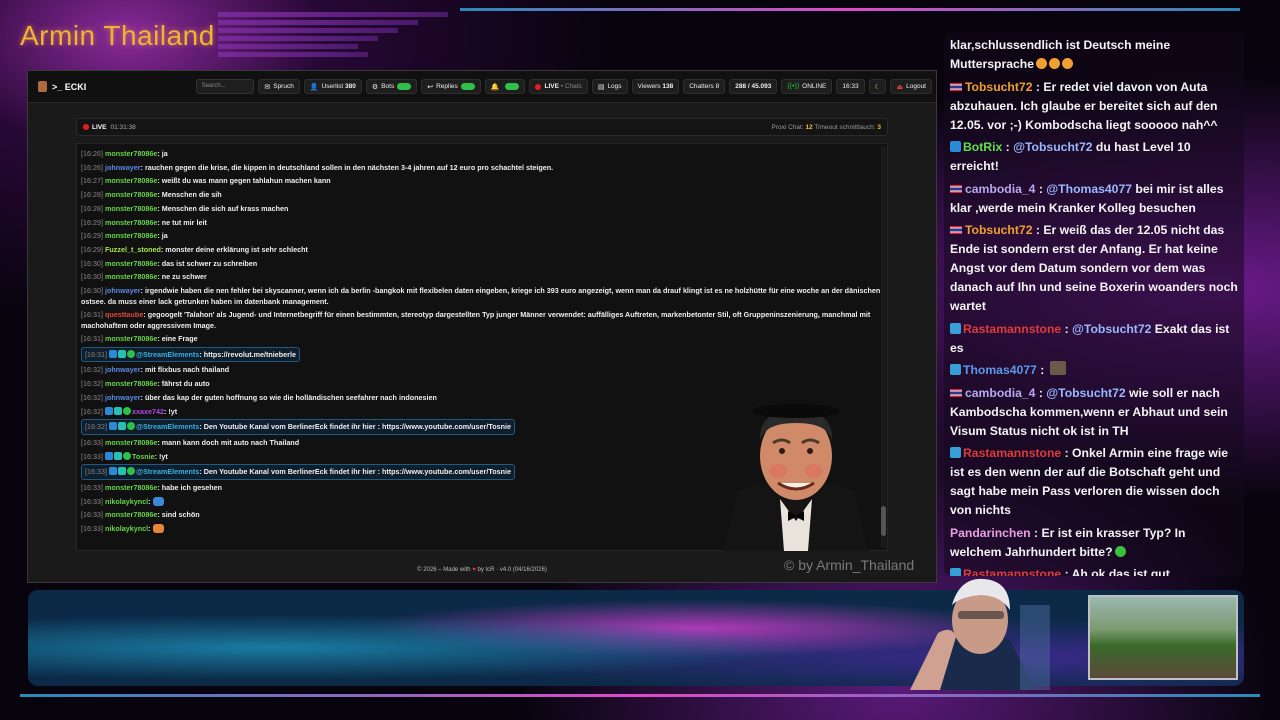 This screenshot has height=720, width=1280. I want to click on reply-icon: ↩, so click(430, 87).